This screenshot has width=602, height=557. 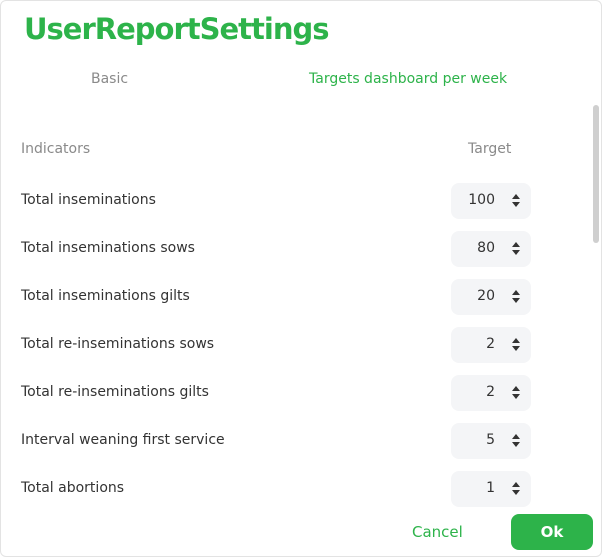 I want to click on table-row: Total inseminations sows 80, so click(x=296, y=249).